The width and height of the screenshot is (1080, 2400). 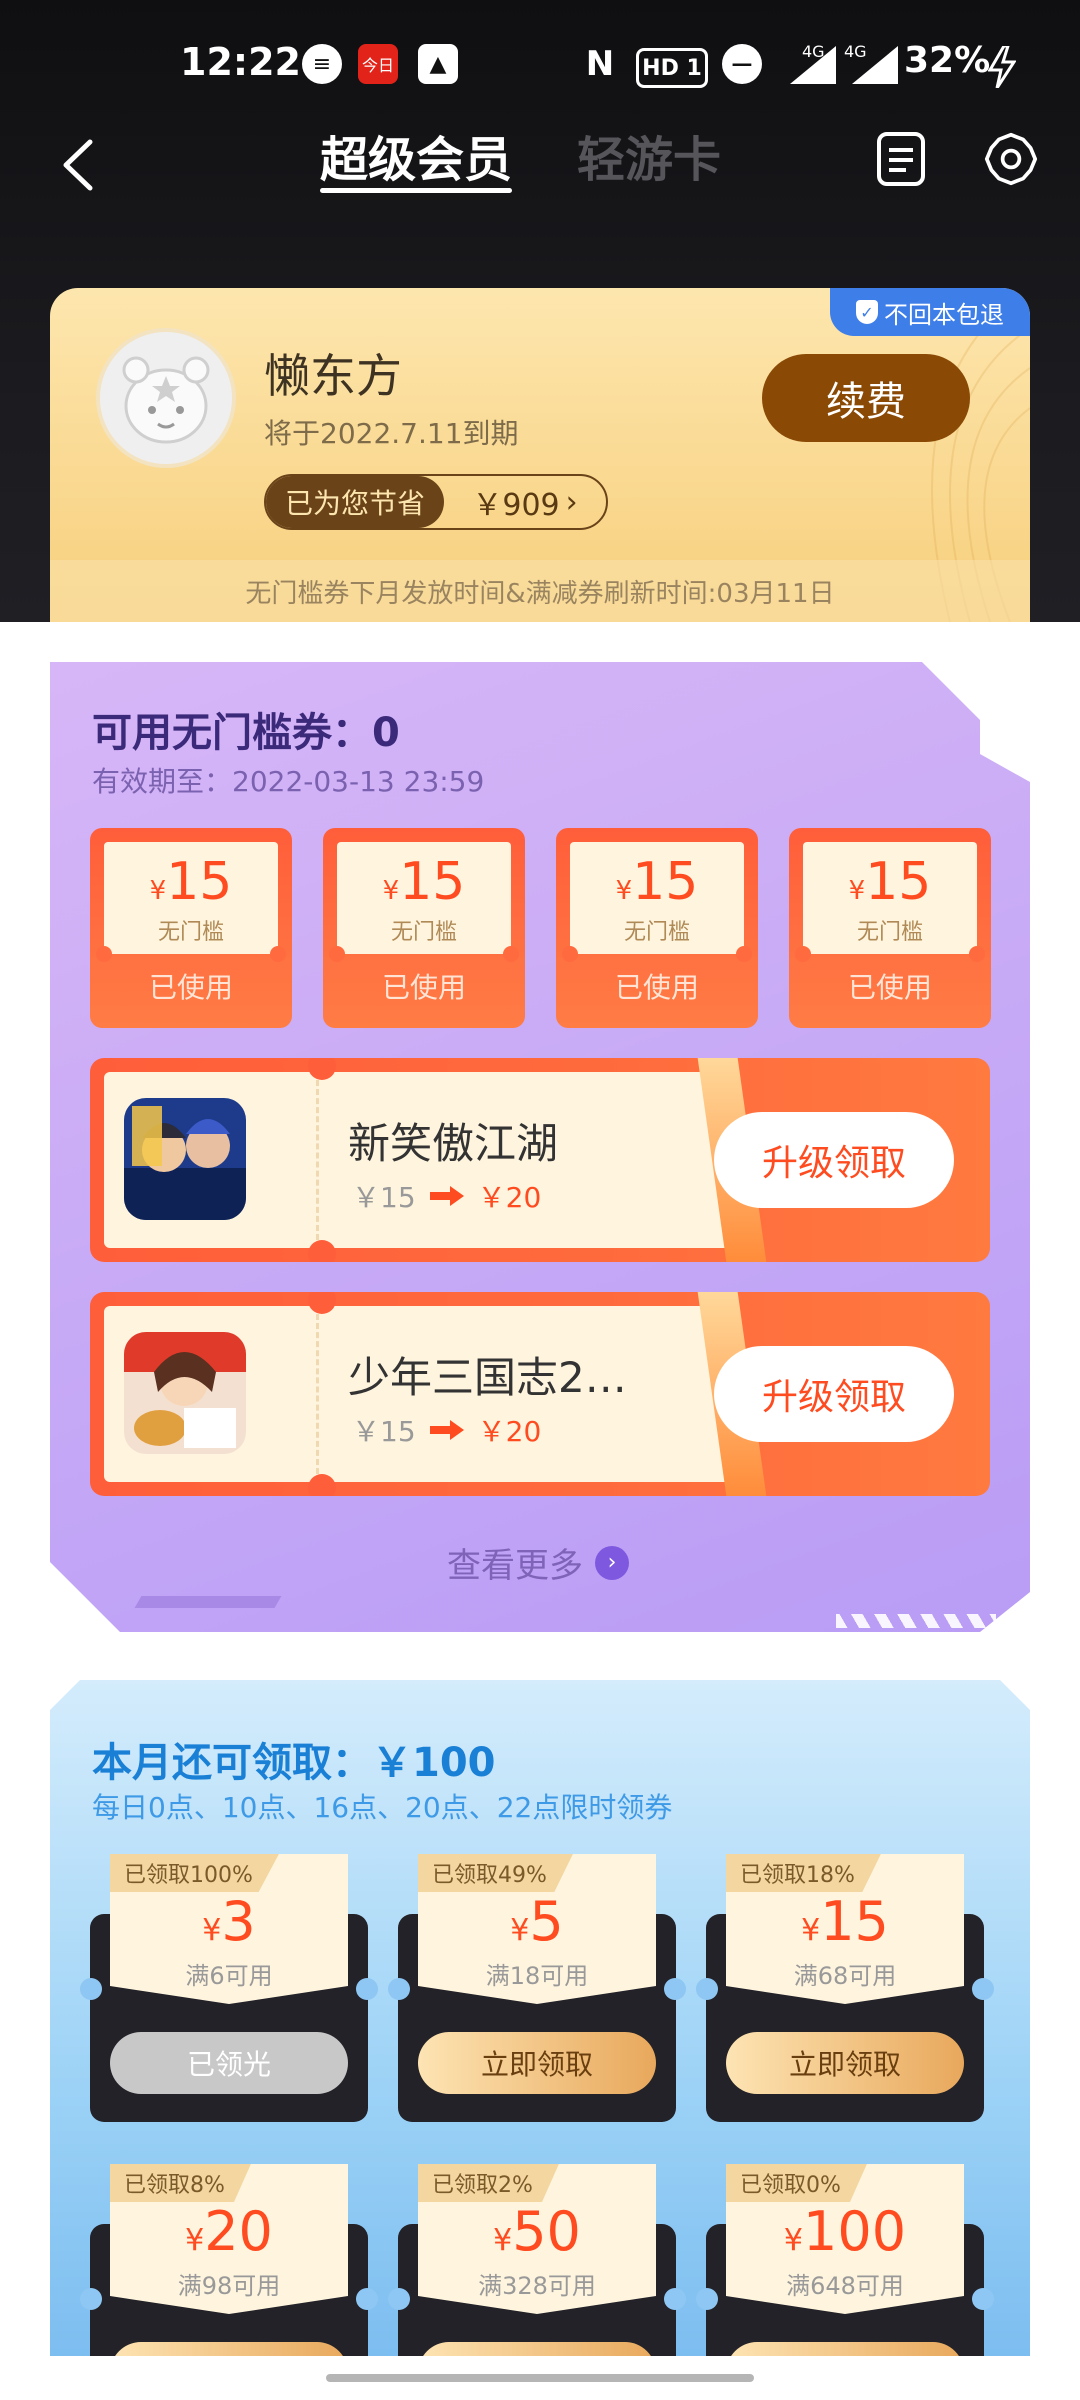 I want to click on refund-guarantee-badge: ✓ 不回本包退, so click(x=930, y=312).